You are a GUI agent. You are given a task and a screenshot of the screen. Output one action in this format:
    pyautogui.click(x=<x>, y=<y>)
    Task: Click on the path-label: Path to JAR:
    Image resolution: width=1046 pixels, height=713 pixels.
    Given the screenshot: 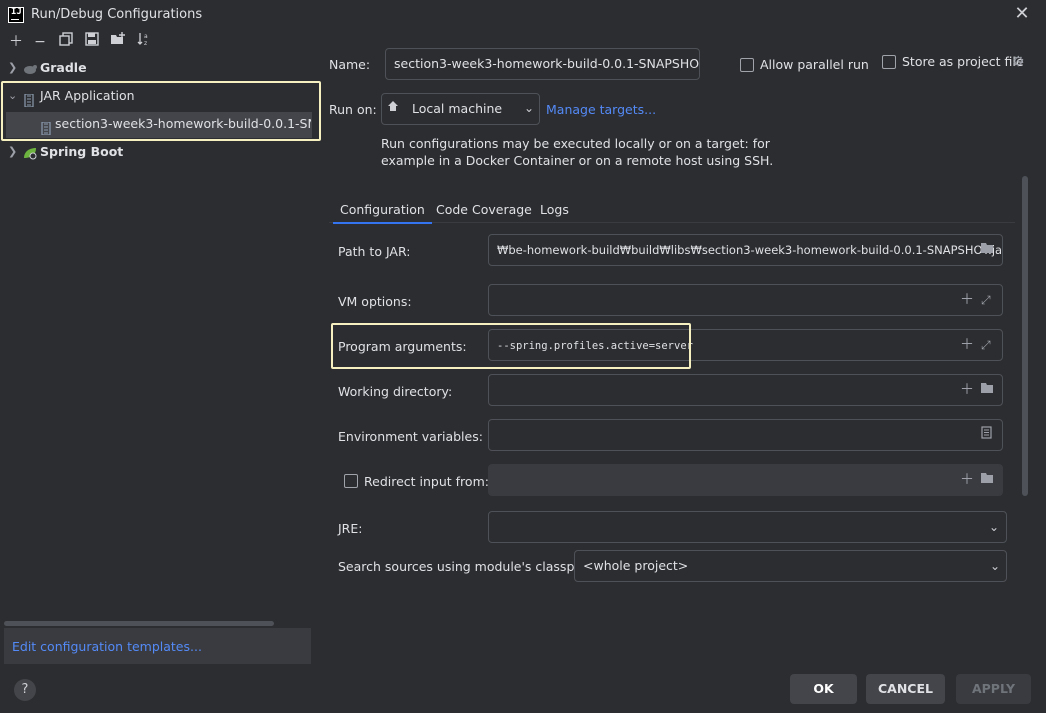 What is the action you would take?
    pyautogui.click(x=374, y=251)
    